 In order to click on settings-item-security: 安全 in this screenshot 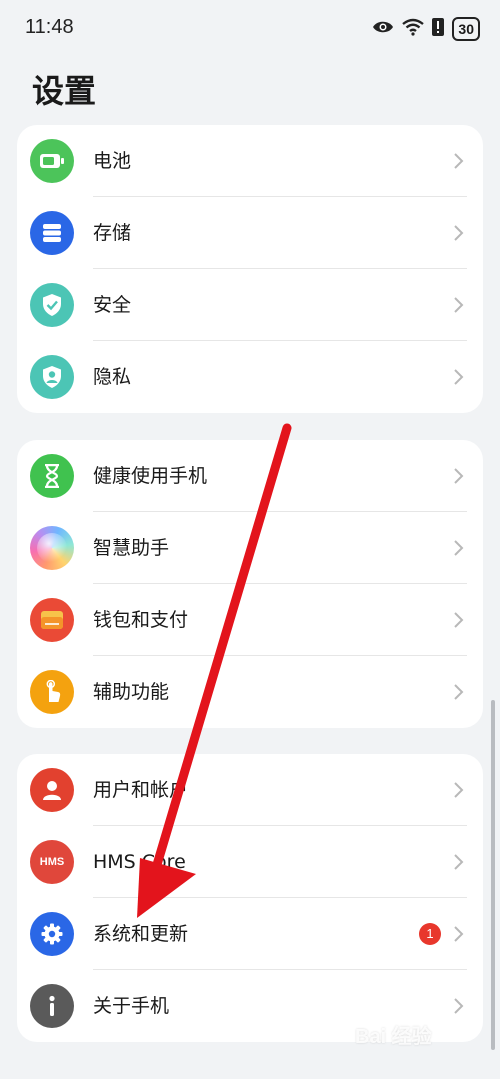, I will do `click(250, 305)`.